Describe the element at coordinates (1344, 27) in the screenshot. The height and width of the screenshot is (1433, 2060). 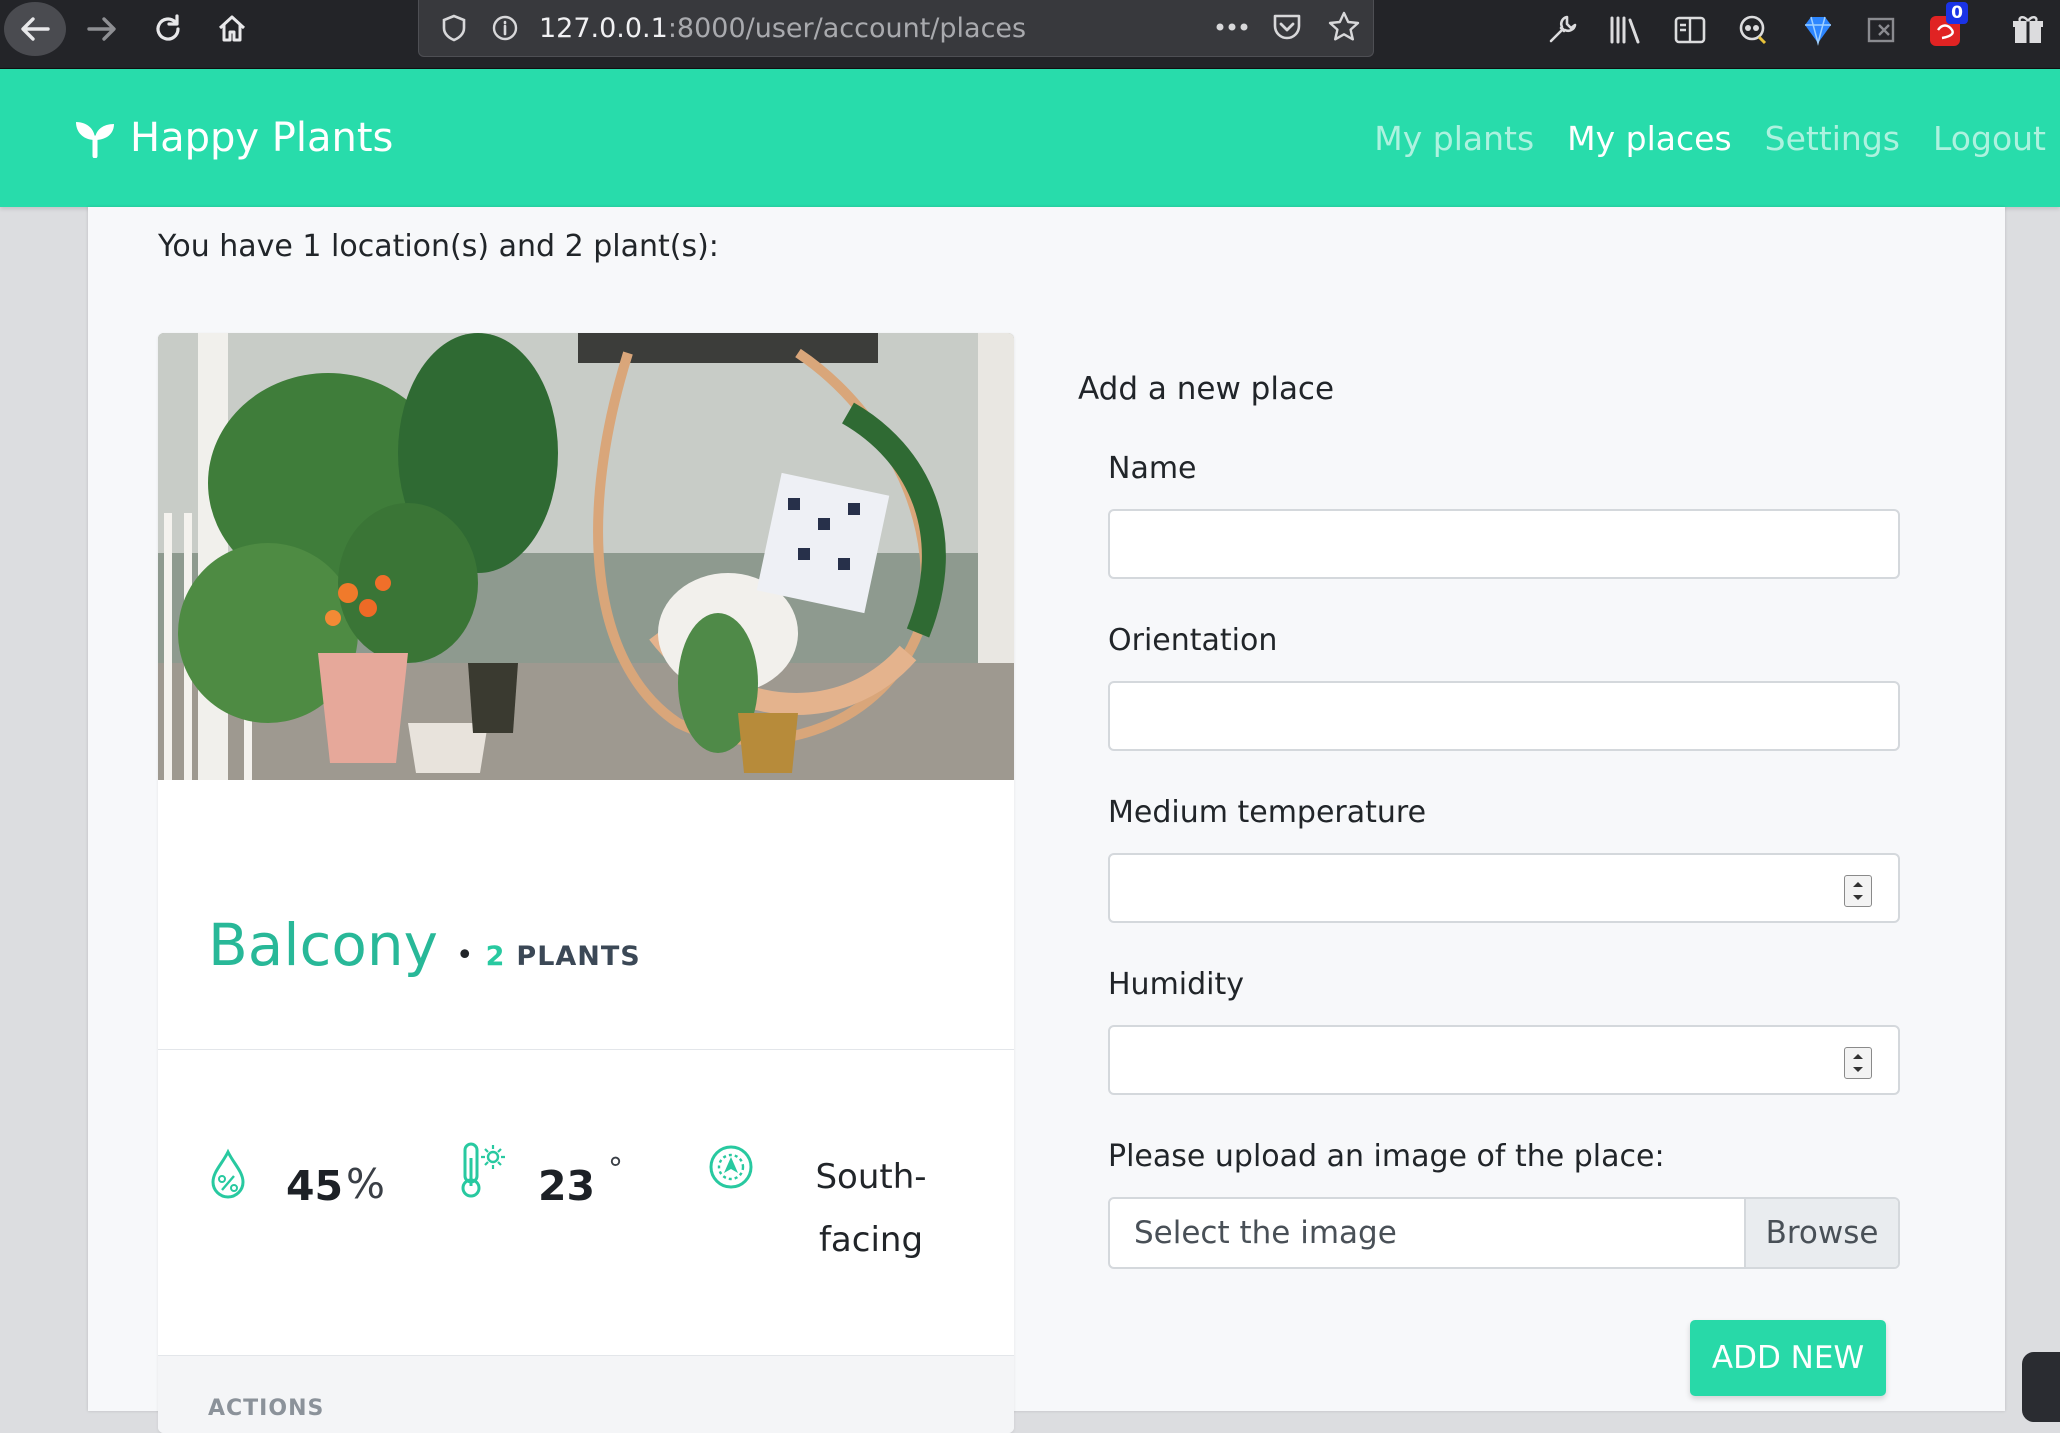
I see `bookmark-star-icon` at that location.